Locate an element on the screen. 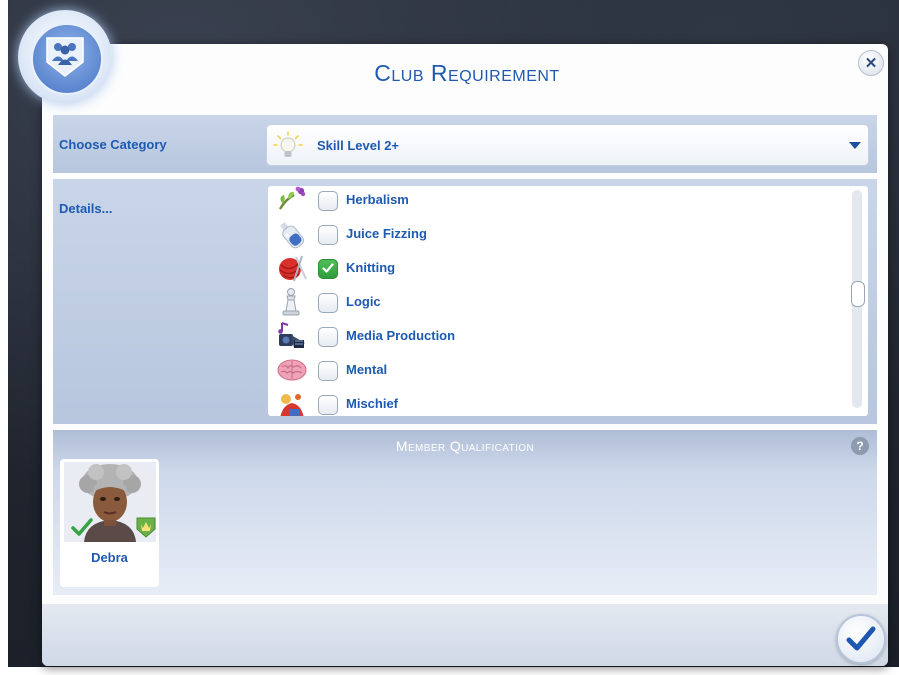 The image size is (899, 675). media-production-skill-icon is located at coordinates (291, 335).